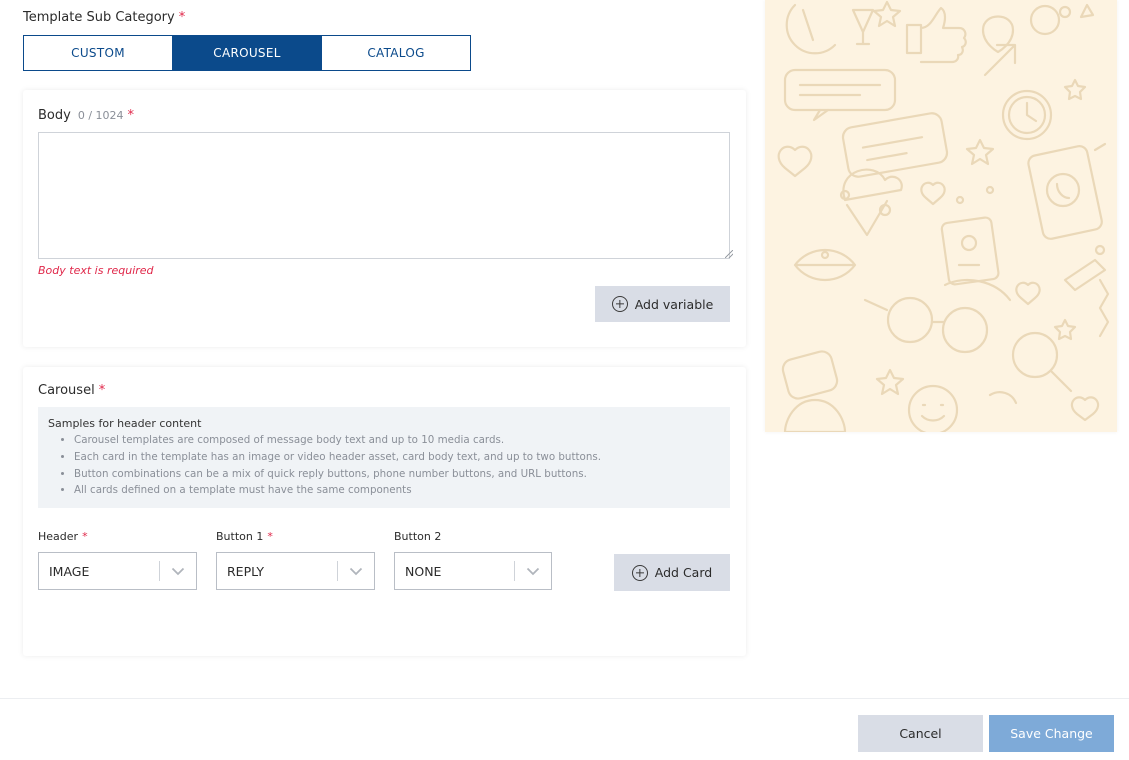  Describe the element at coordinates (1051, 733) in the screenshot. I see `save-change-button: Save Change` at that location.